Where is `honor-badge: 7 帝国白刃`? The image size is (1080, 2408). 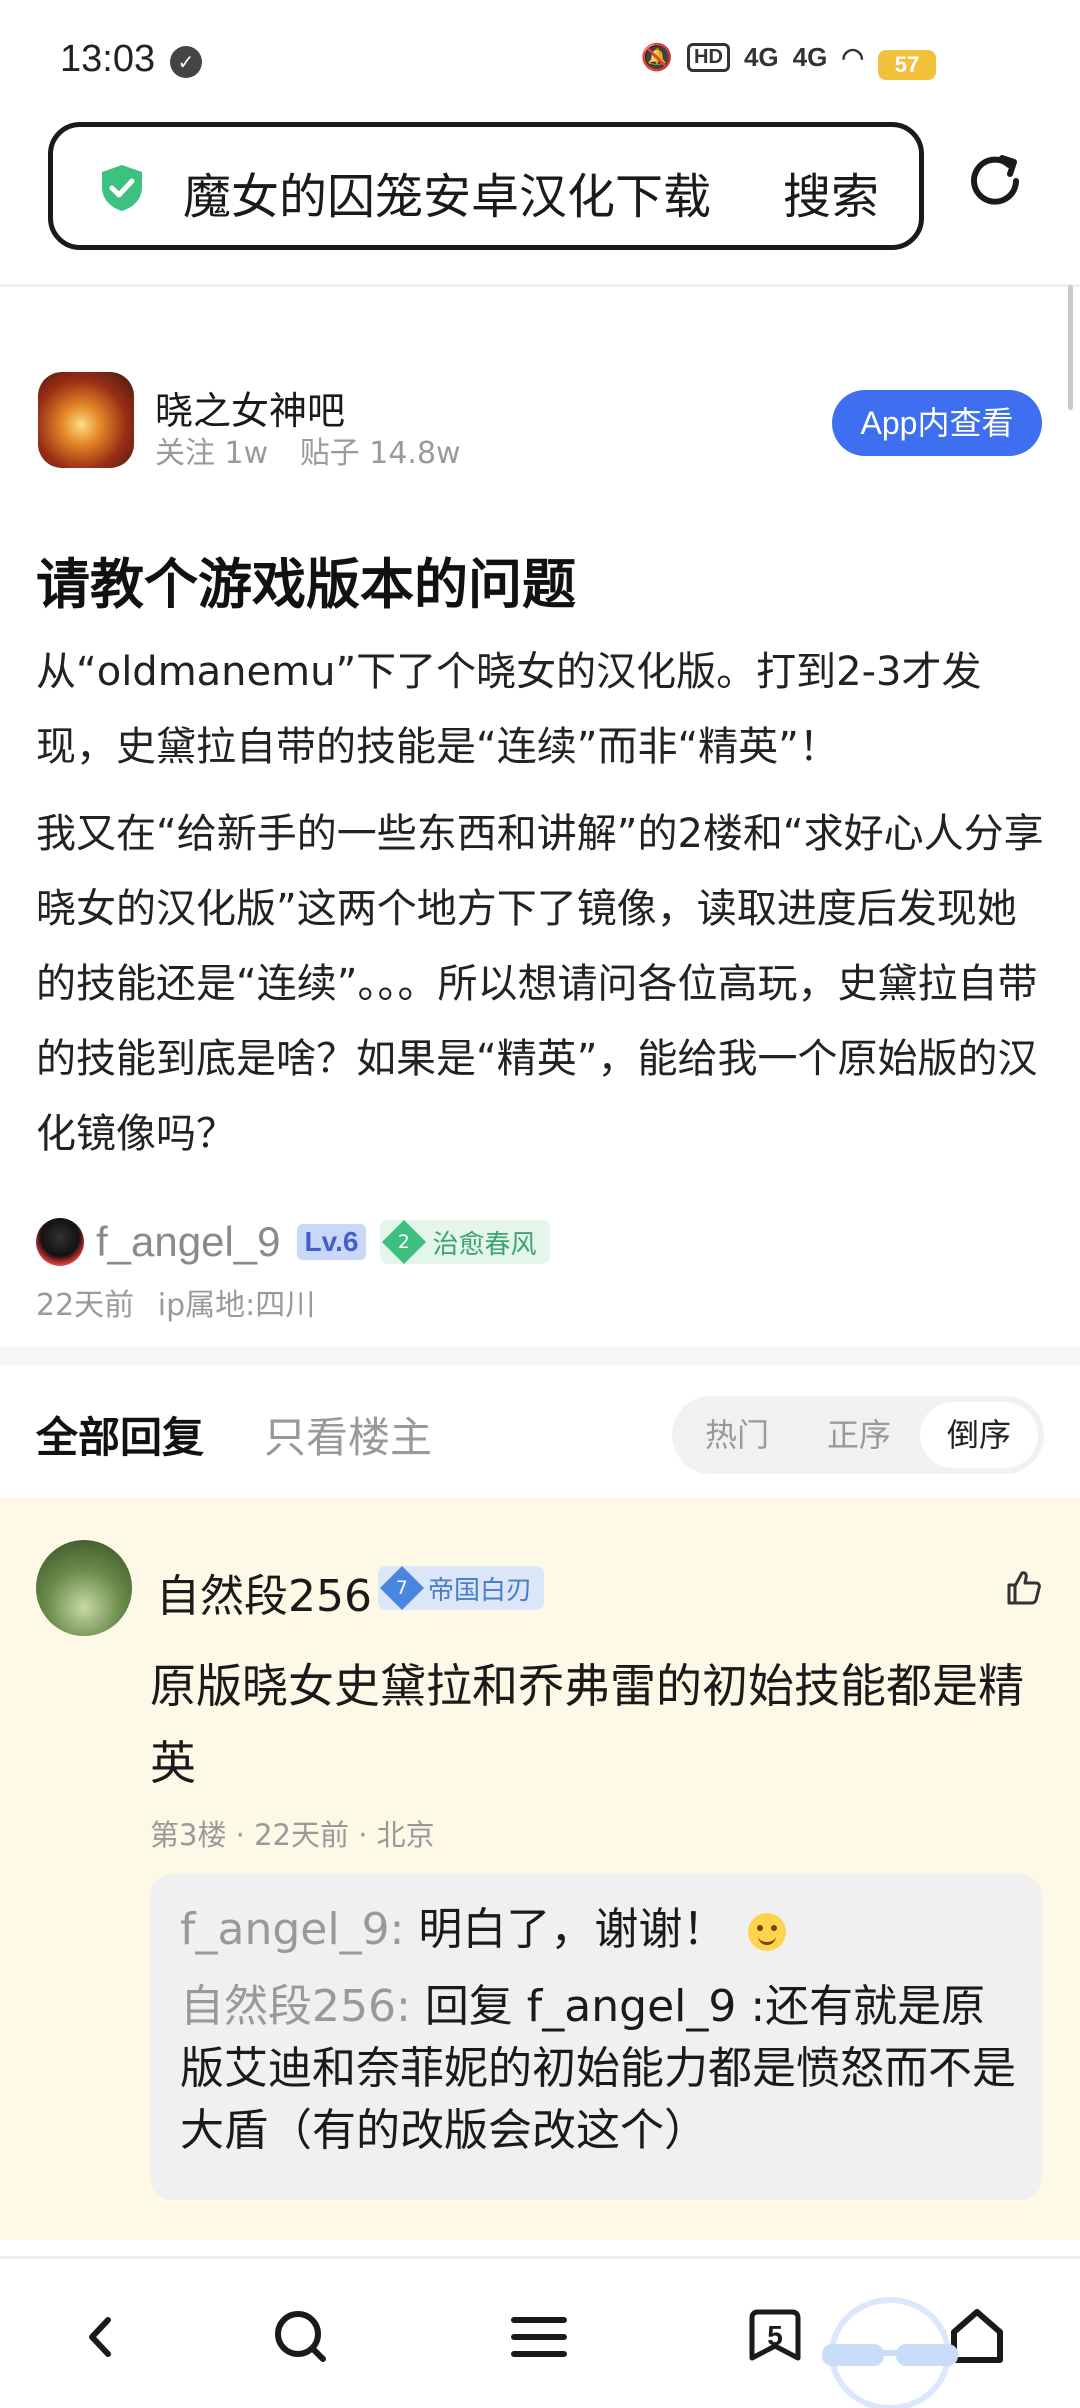
honor-badge: 7 帝国白刃 is located at coordinates (461, 1588).